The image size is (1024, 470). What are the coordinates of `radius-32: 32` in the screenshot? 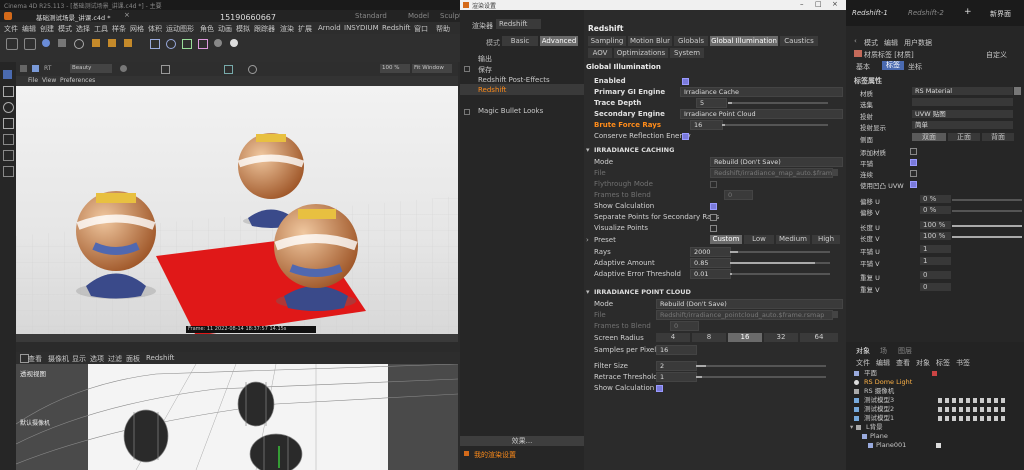 It's located at (781, 337).